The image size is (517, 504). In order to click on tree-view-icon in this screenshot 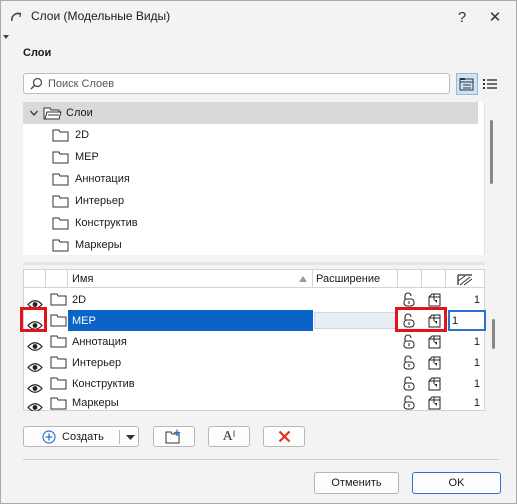, I will do `click(466, 84)`.